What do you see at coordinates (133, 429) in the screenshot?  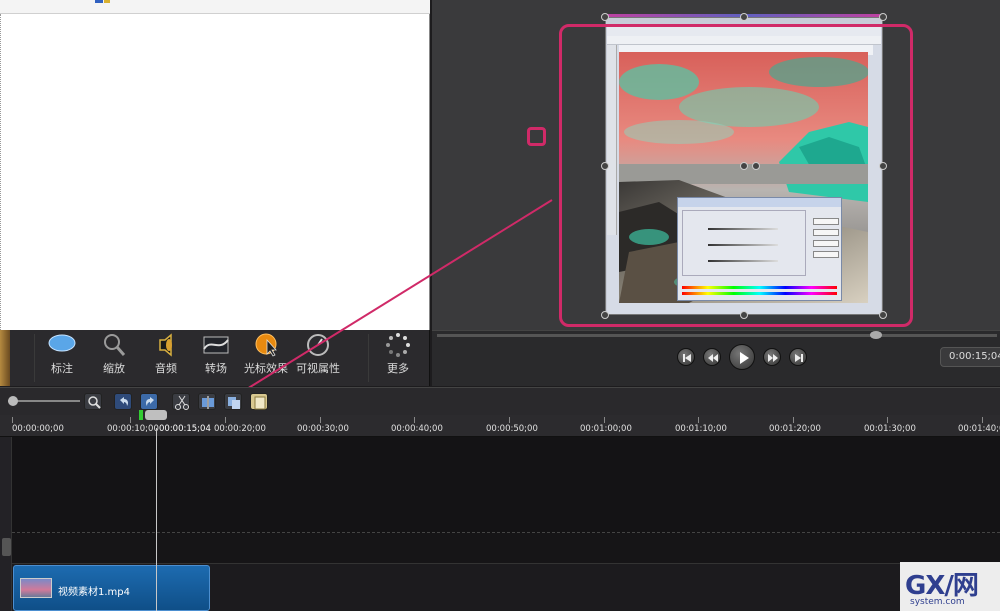 I see `ruler-label: 00:00:10;00` at bounding box center [133, 429].